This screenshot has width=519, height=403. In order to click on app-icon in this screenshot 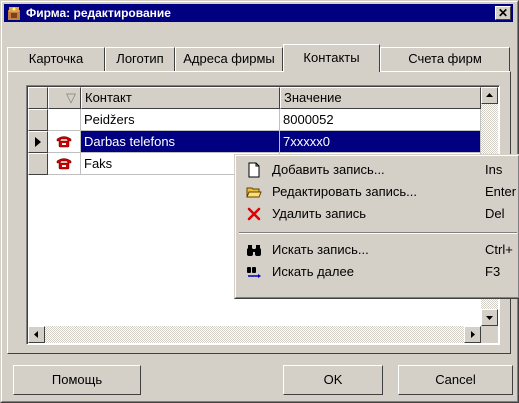, I will do `click(14, 13)`.